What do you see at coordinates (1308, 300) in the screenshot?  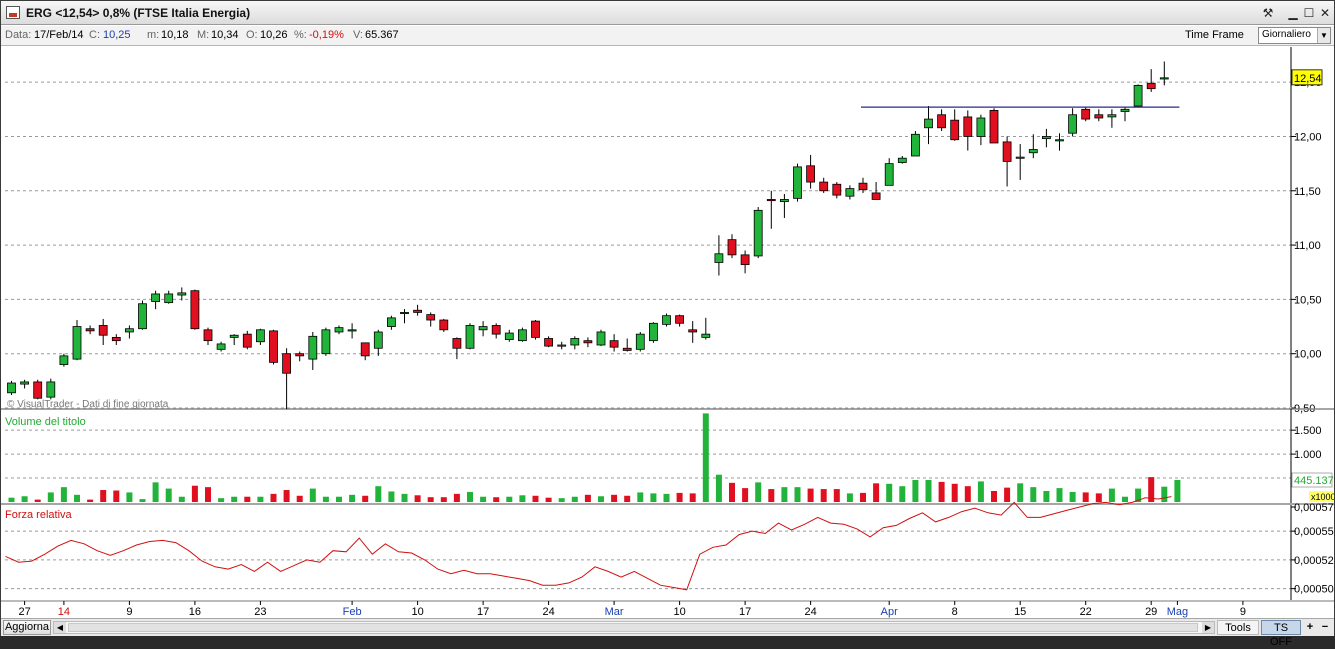 I see `price-tick-label: 10,50` at bounding box center [1308, 300].